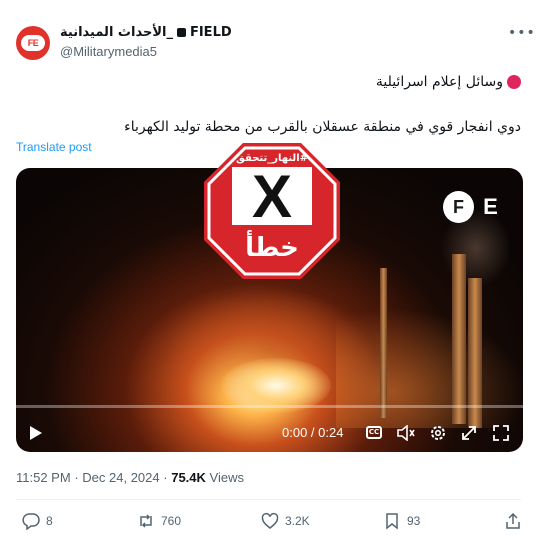 The image size is (537, 536). Describe the element at coordinates (271, 158) in the screenshot. I see `stamp-hashtag: #النهار_تتحقق` at that location.